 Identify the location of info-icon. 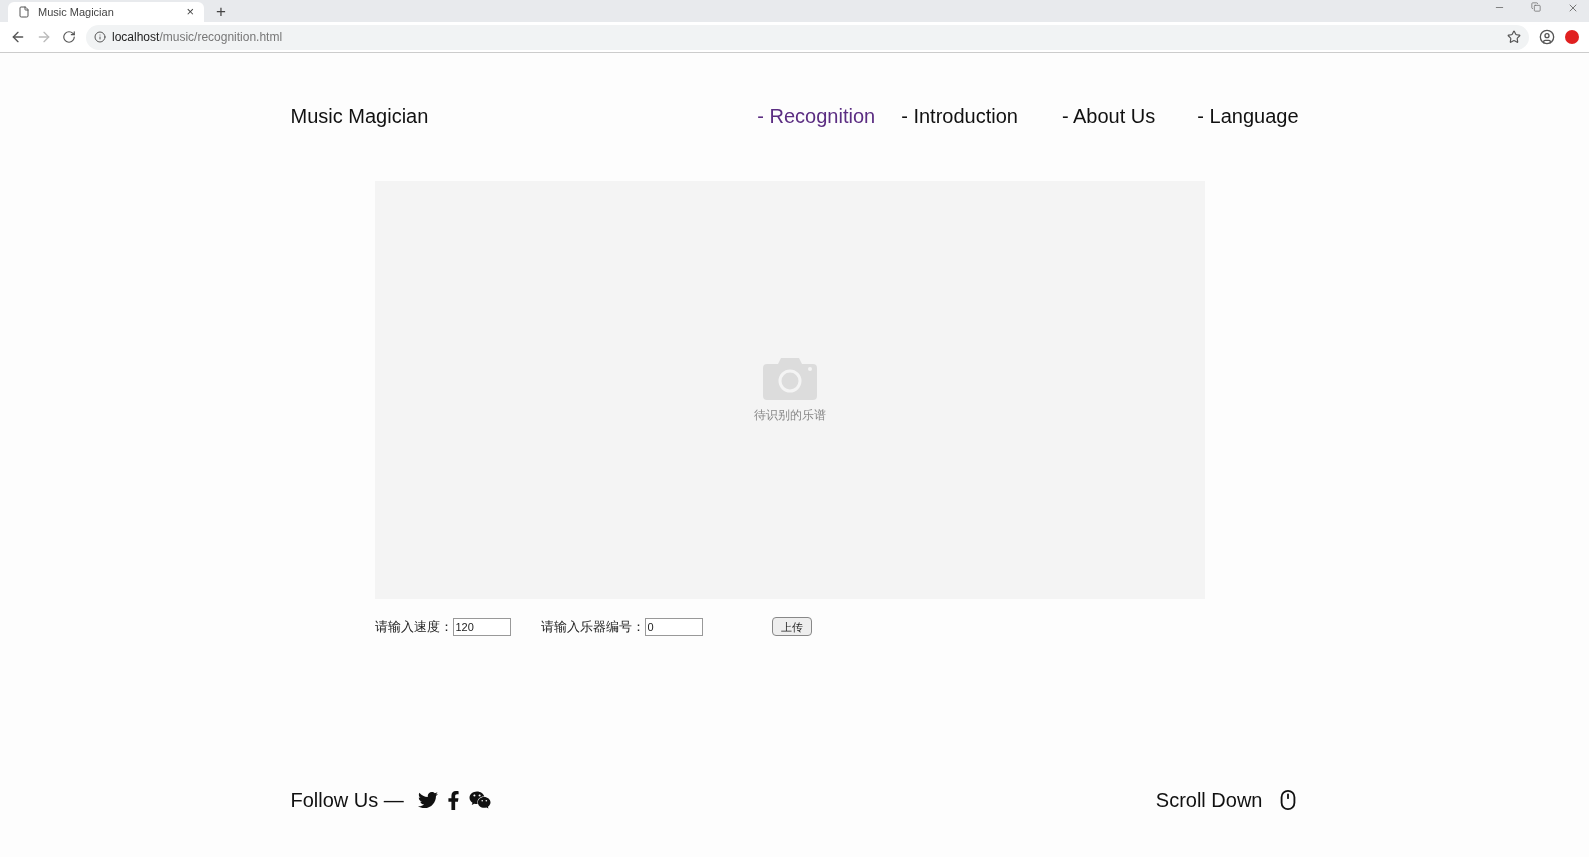
(100, 37).